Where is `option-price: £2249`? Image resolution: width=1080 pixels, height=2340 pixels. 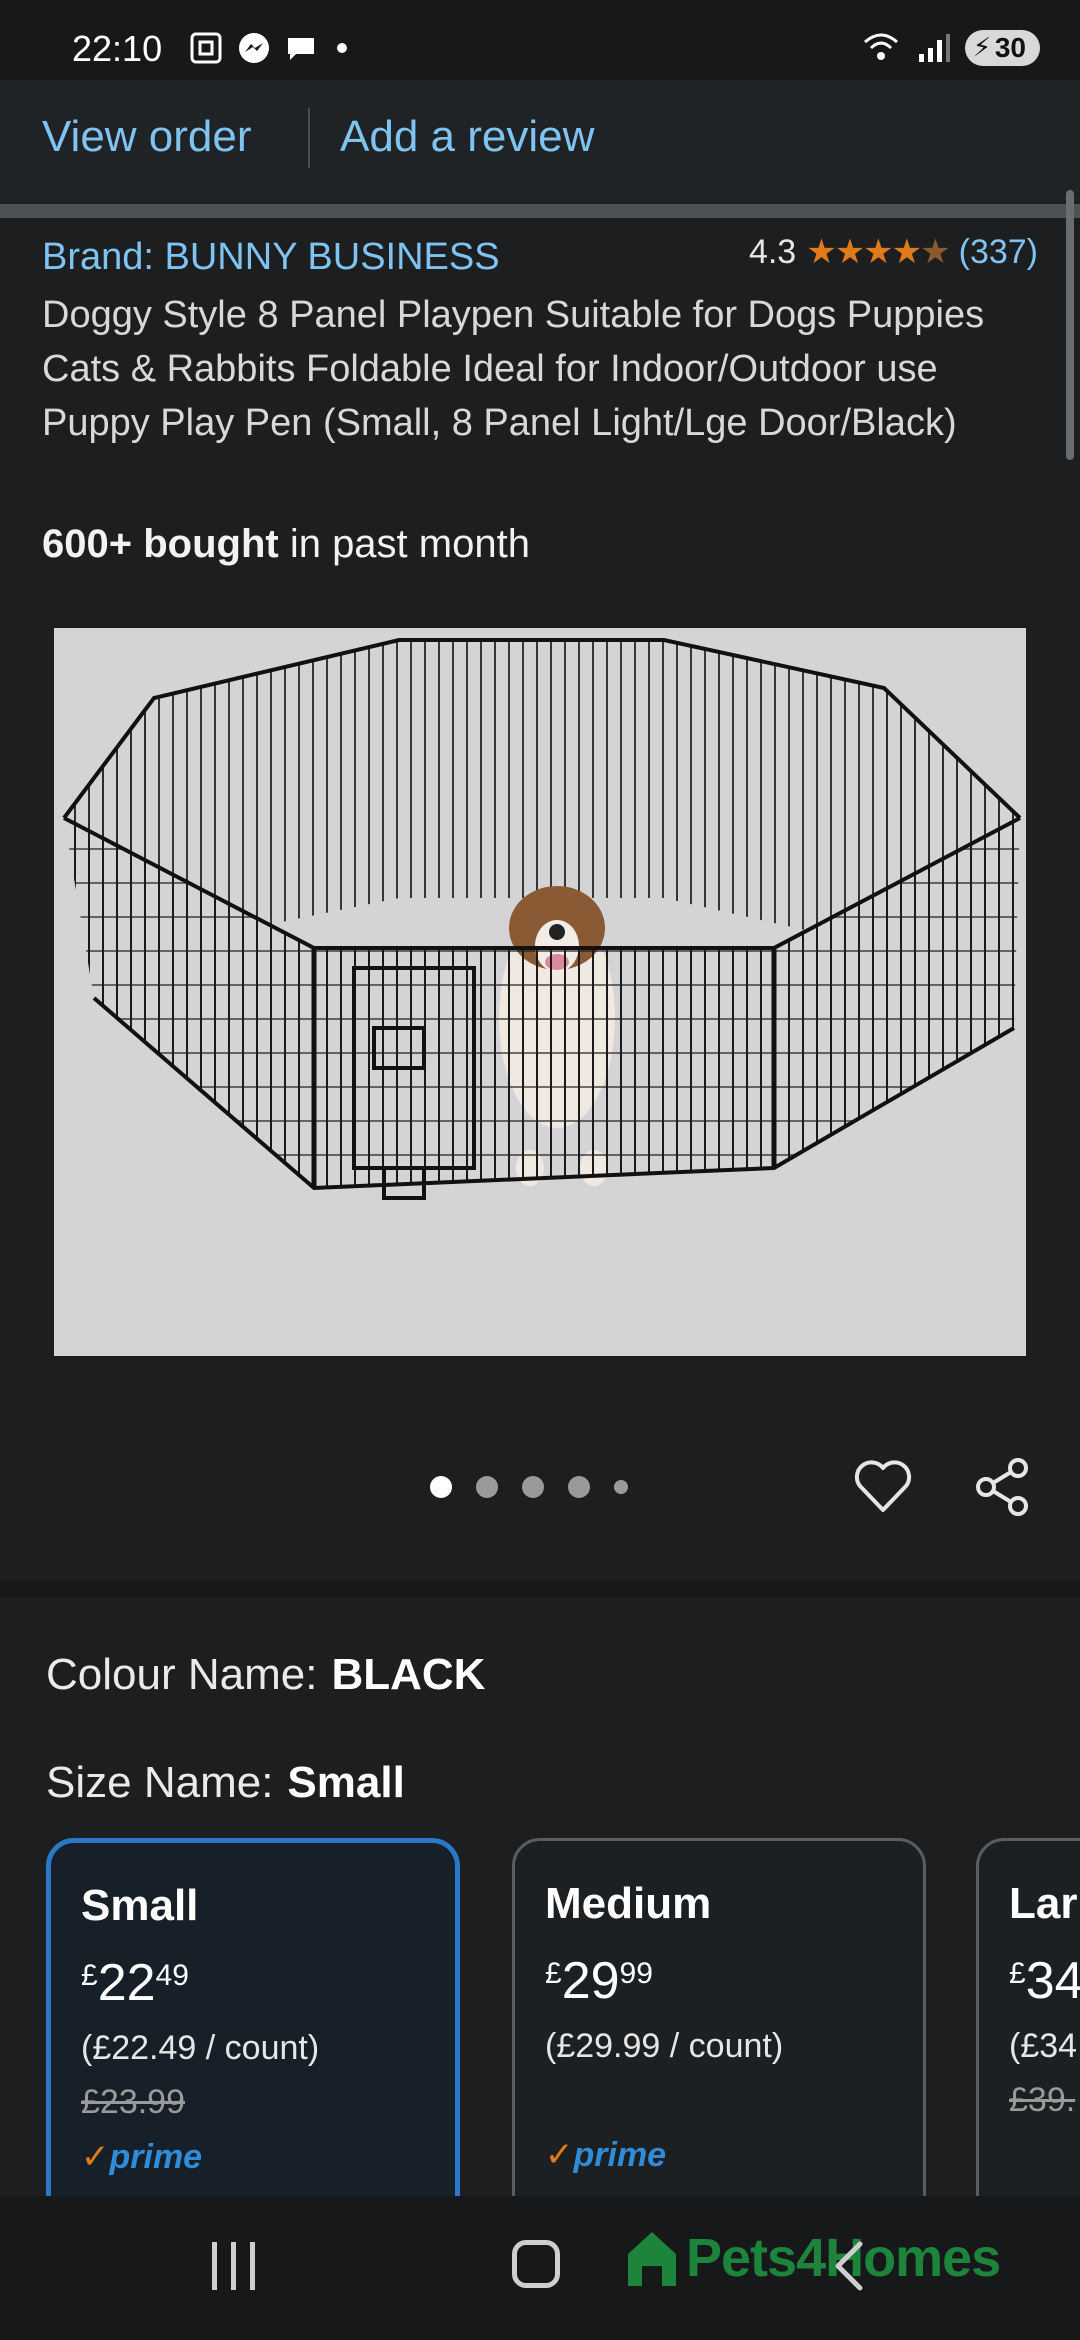 option-price: £2249 is located at coordinates (135, 1983).